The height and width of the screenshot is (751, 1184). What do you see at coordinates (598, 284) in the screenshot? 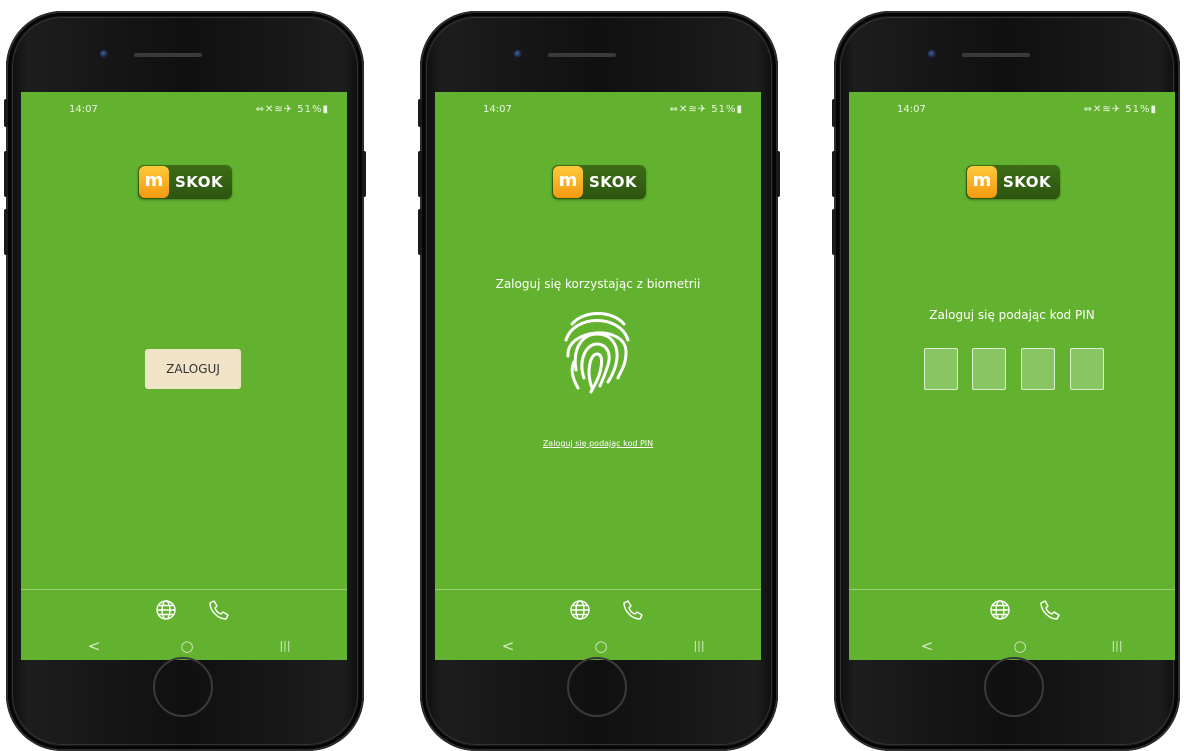
I see `biometric-heading: Zaloguj się korzystając z biometrii` at bounding box center [598, 284].